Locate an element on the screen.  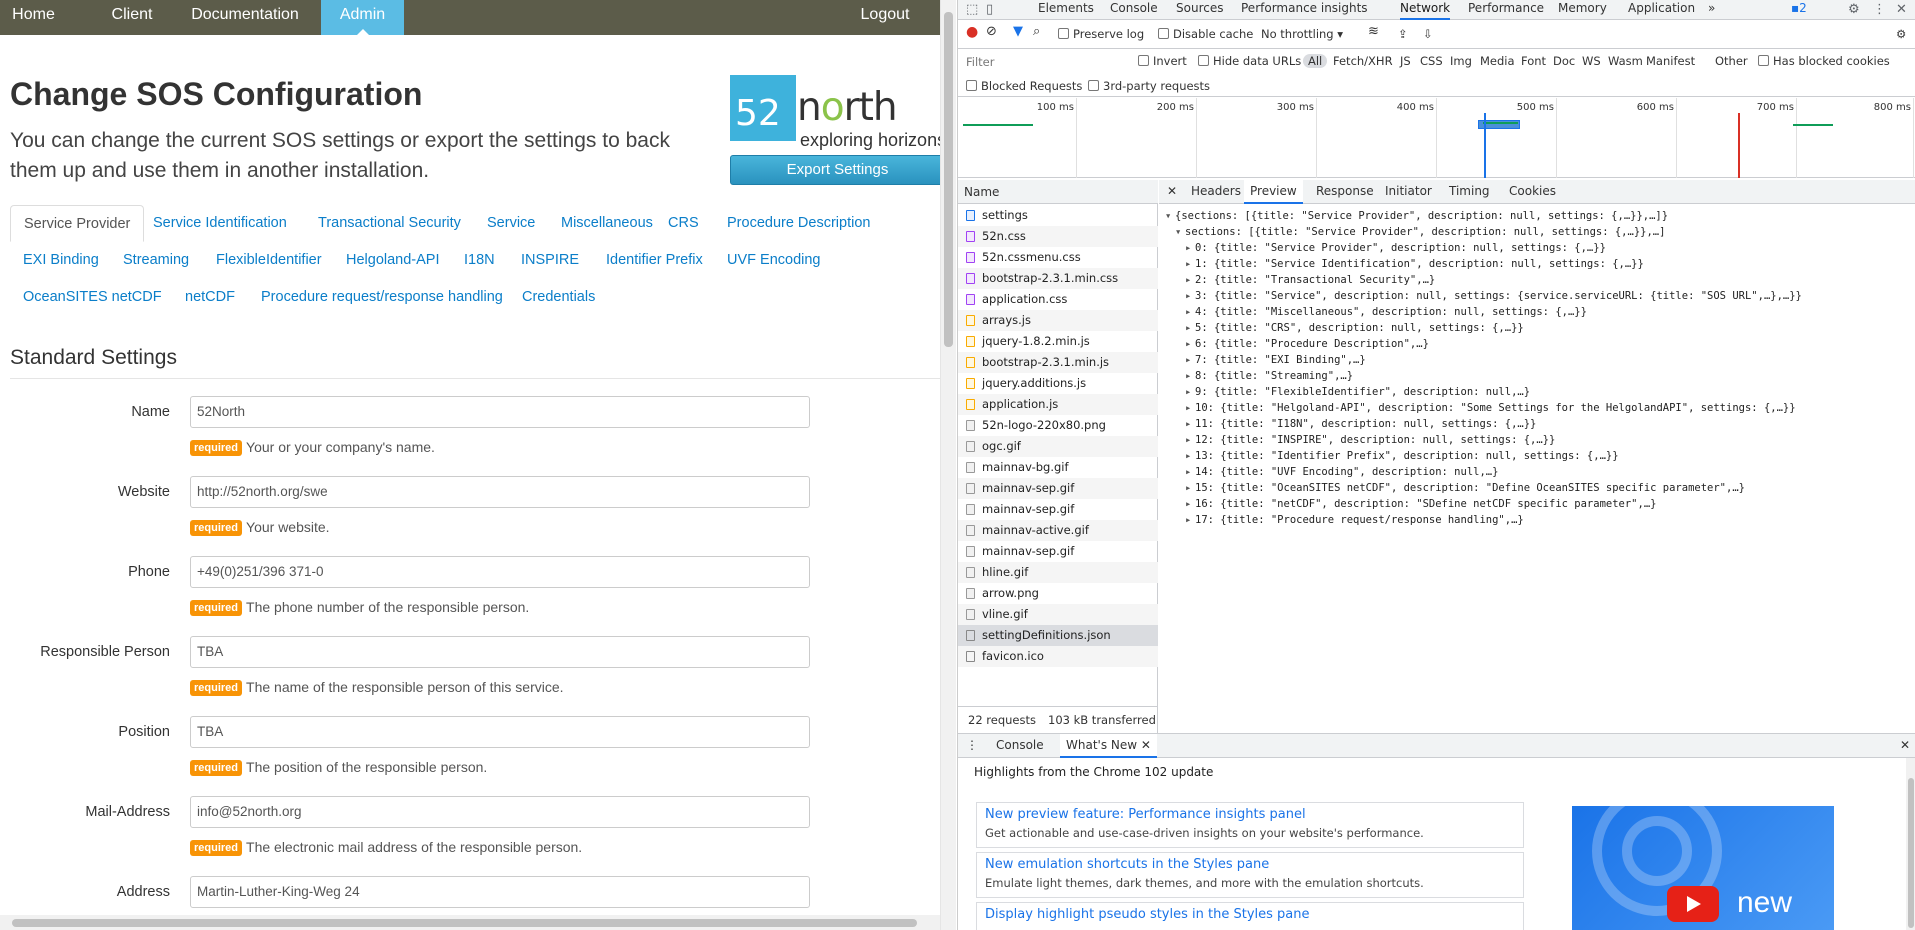
filter-type-css: CSS is located at coordinates (1431, 61).